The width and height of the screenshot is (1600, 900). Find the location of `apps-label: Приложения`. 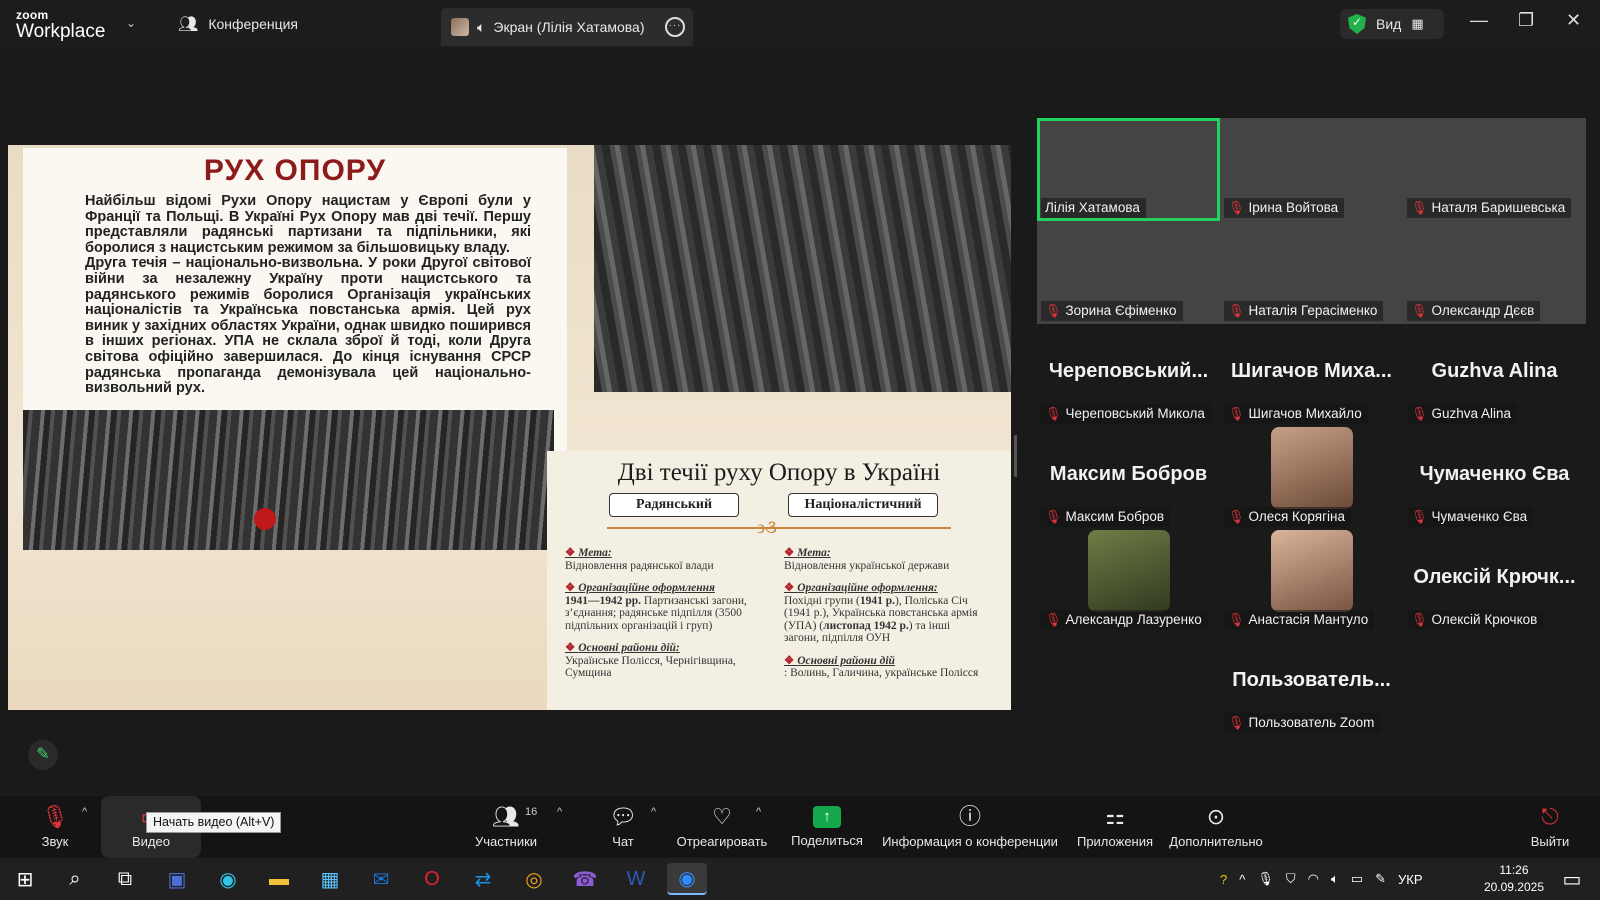

apps-label: Приложения is located at coordinates (1115, 841).